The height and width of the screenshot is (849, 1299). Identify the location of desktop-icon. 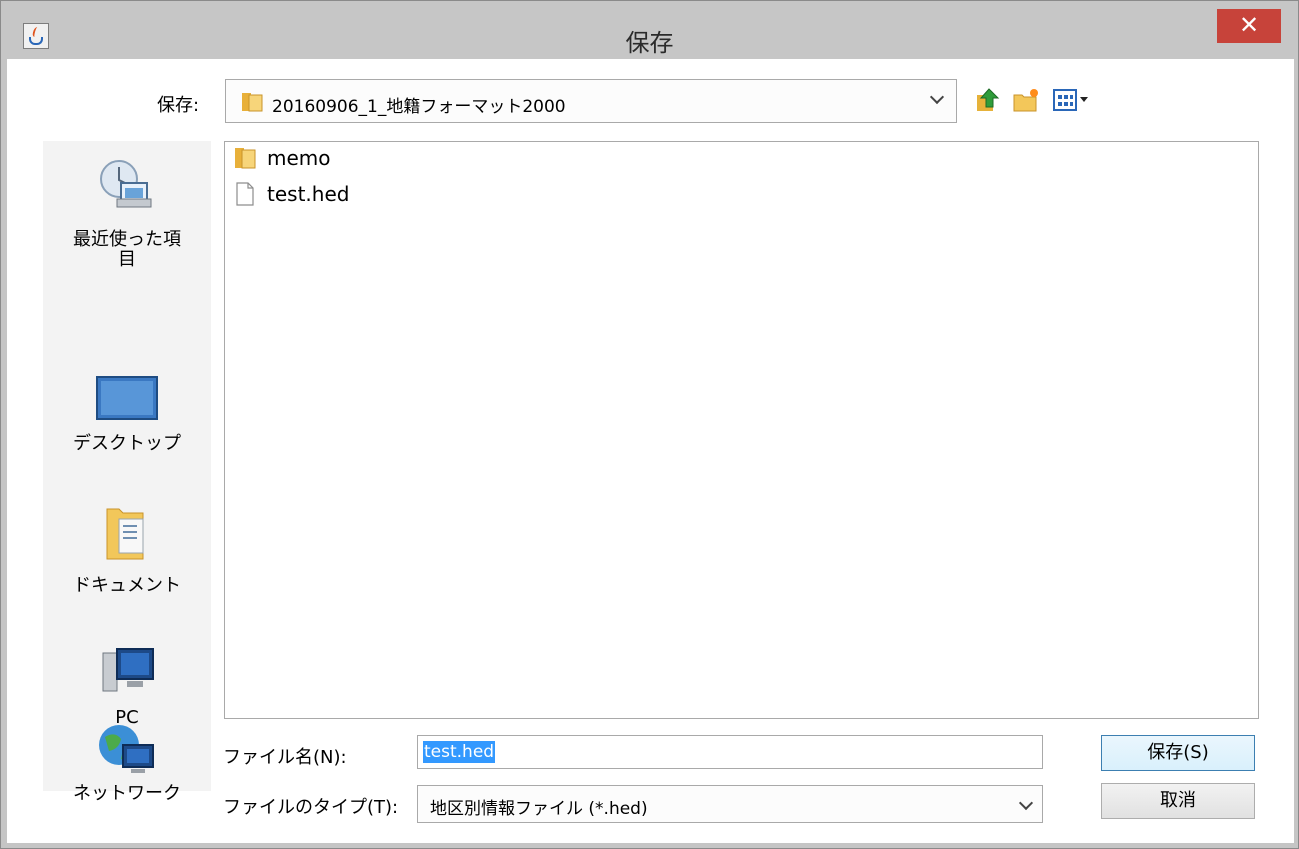
(127, 398).